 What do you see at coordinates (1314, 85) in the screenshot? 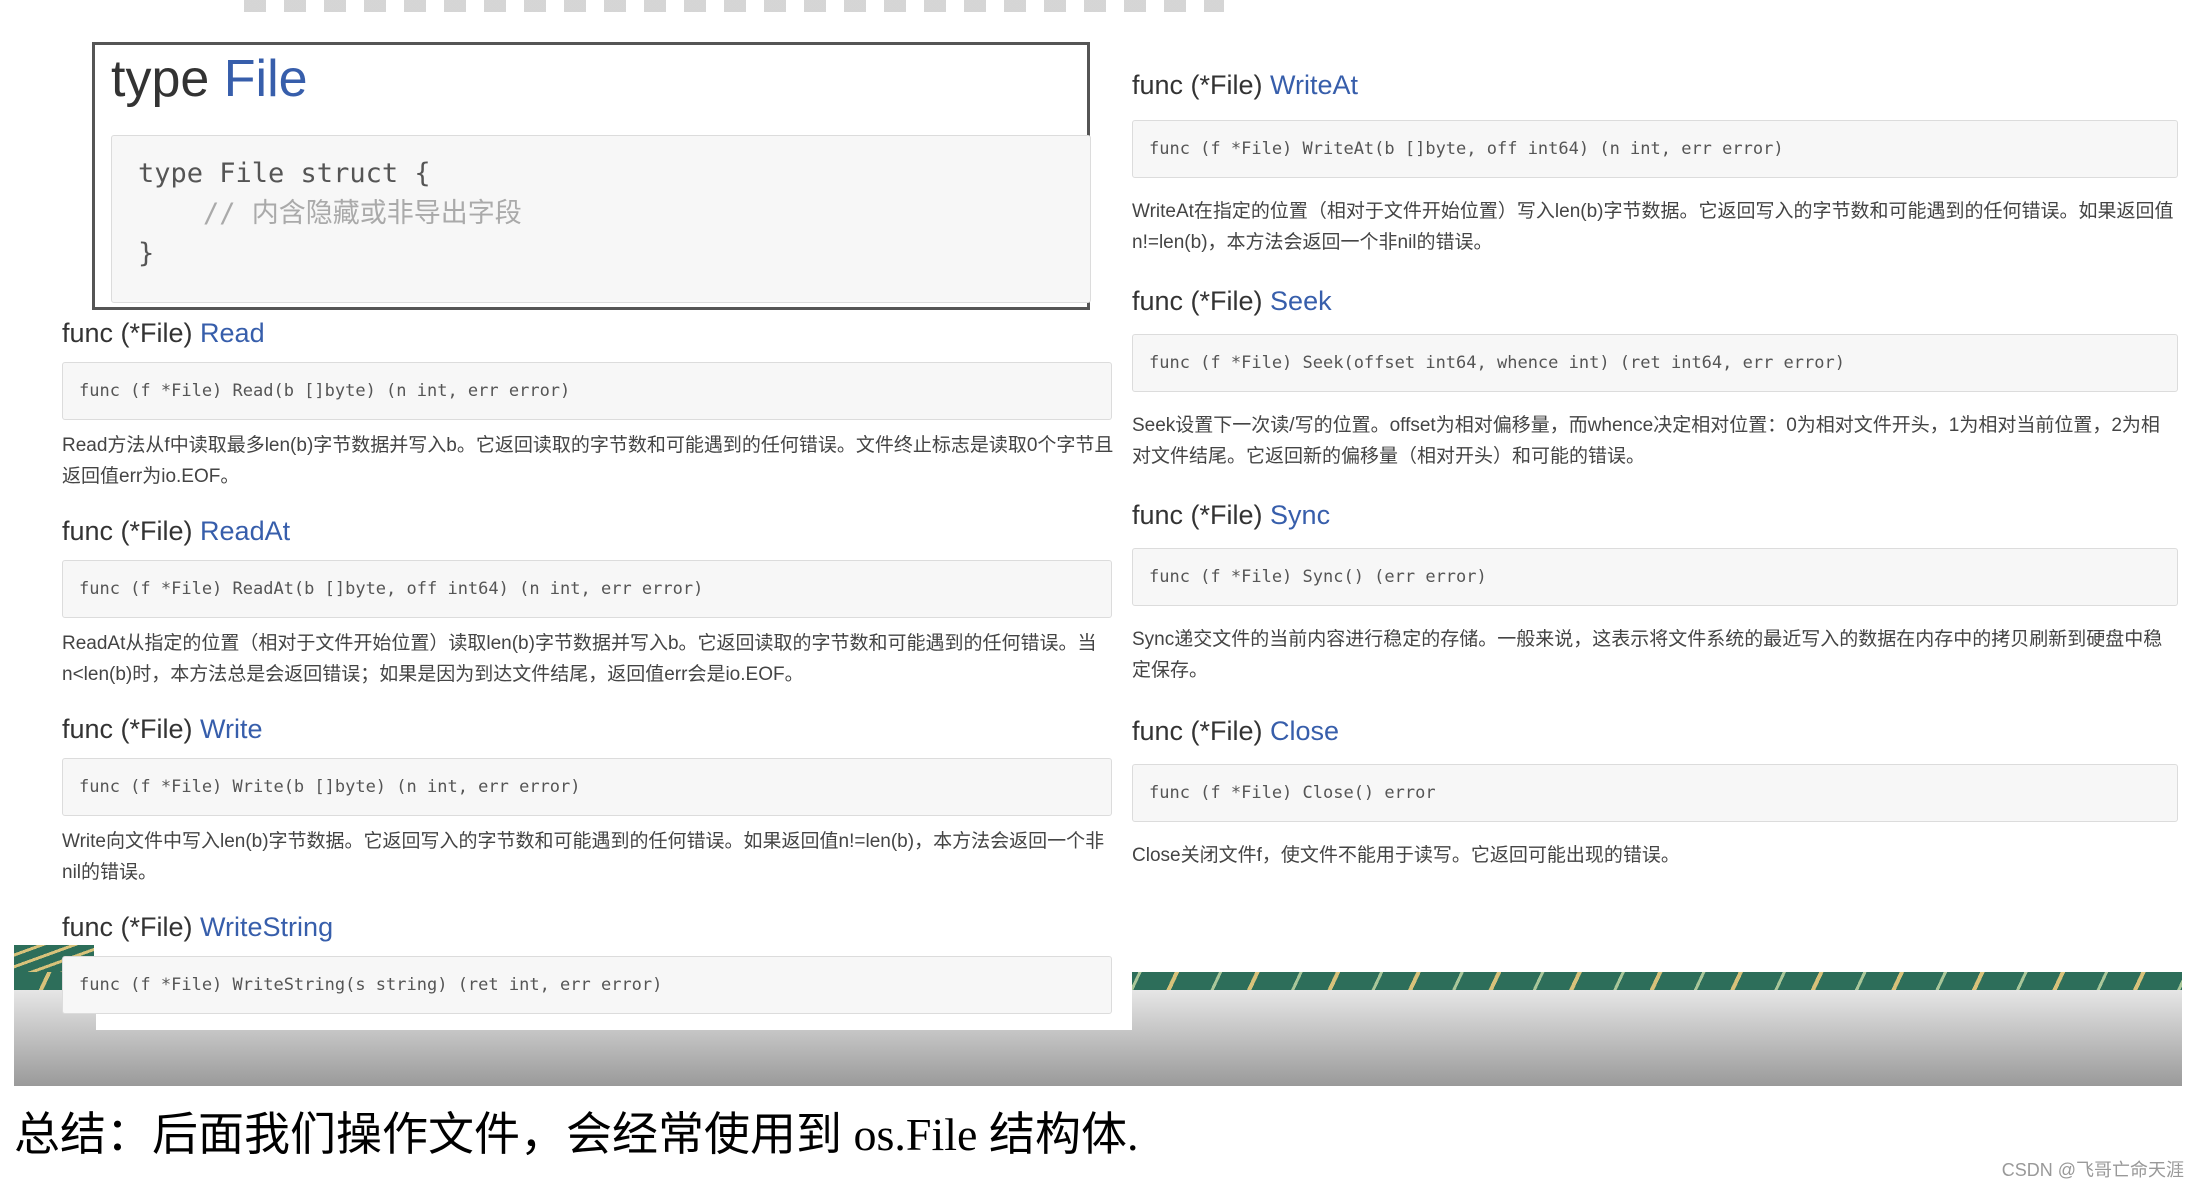
I see `func-name-link: WriteAt` at bounding box center [1314, 85].